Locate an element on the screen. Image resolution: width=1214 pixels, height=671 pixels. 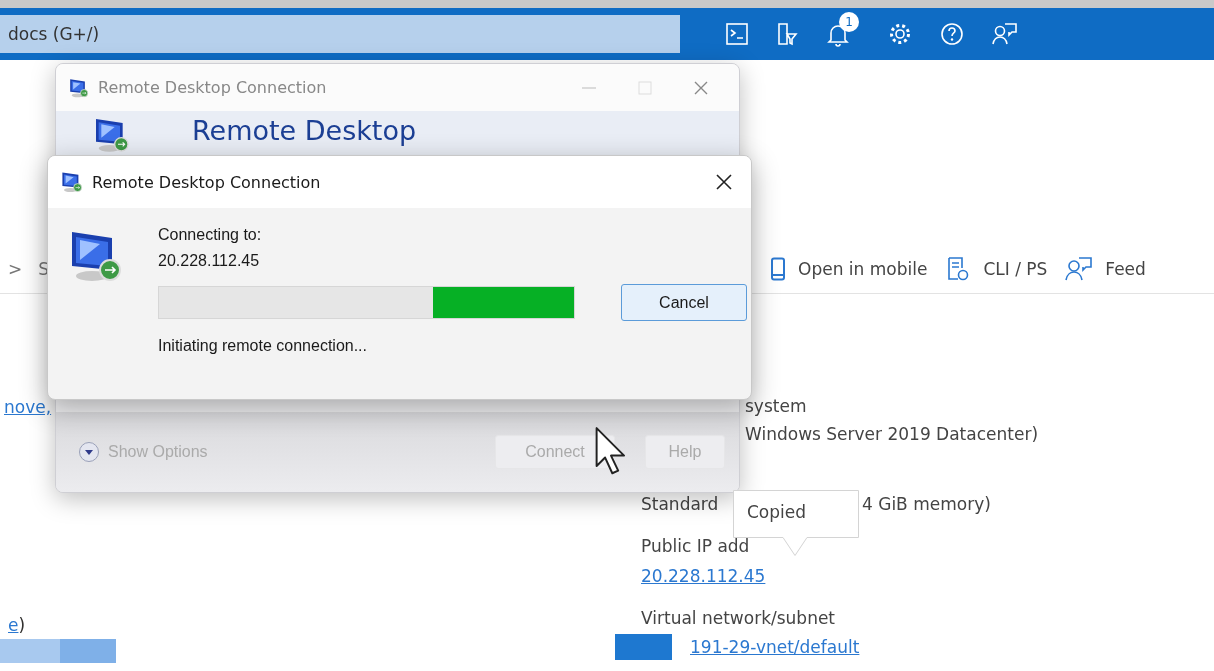
resource-link: e is located at coordinates (13, 625).